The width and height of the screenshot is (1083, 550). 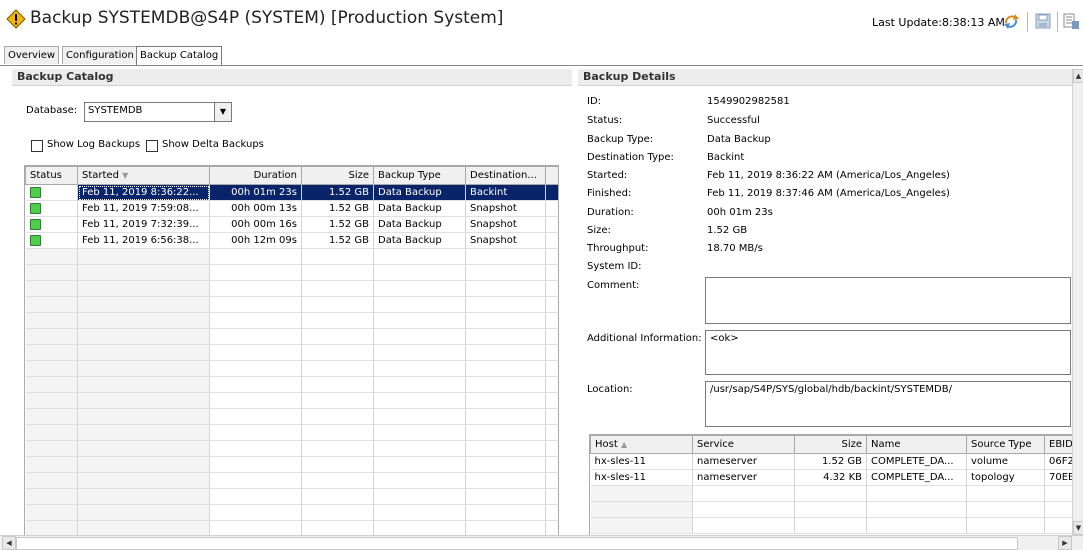 I want to click on source-type-cell: volume, so click(x=1005, y=461).